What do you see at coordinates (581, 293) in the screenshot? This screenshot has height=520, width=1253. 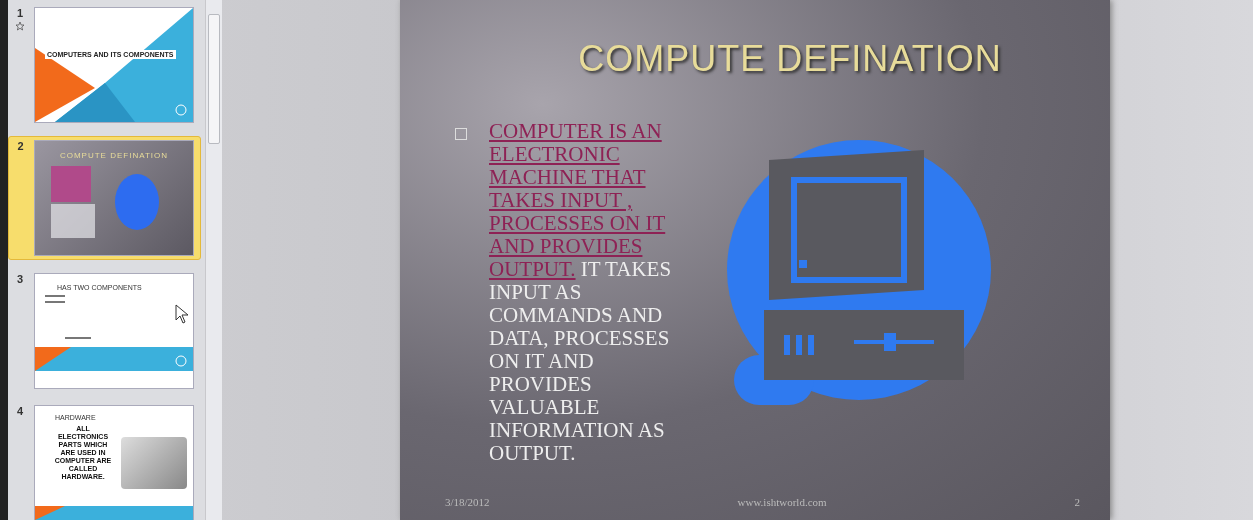 I see `bullet-paragraph: COMPUTER IS AN ELECTRONIC MACHINE THAT TAKES INPUT , PROCESSES ON IT AND PROVIDES OUTPUT. IT TAKES INPUT AS COMMANDS AND DATA, PROCESSES ON IT AND PROVIDES VALUABLE INFORMATION AS OUTPUT.` at bounding box center [581, 293].